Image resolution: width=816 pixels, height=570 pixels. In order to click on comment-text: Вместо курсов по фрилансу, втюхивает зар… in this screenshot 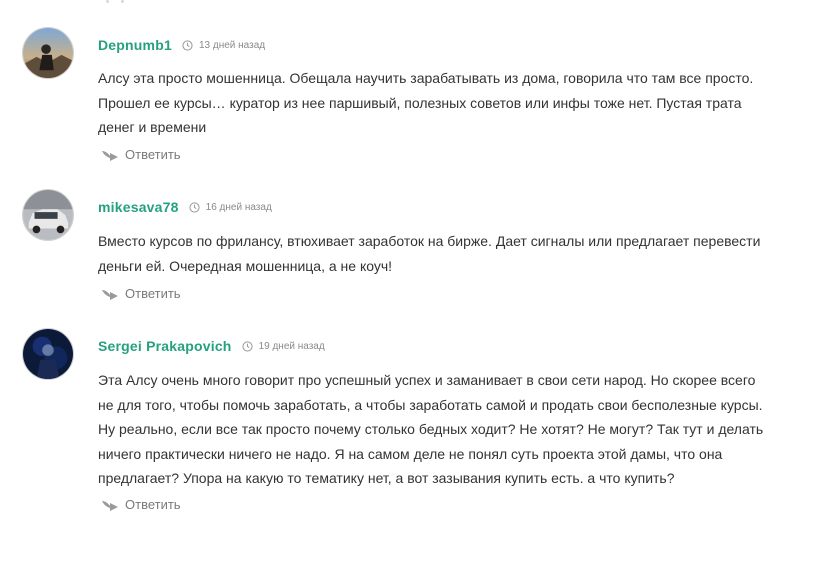, I will do `click(429, 253)`.